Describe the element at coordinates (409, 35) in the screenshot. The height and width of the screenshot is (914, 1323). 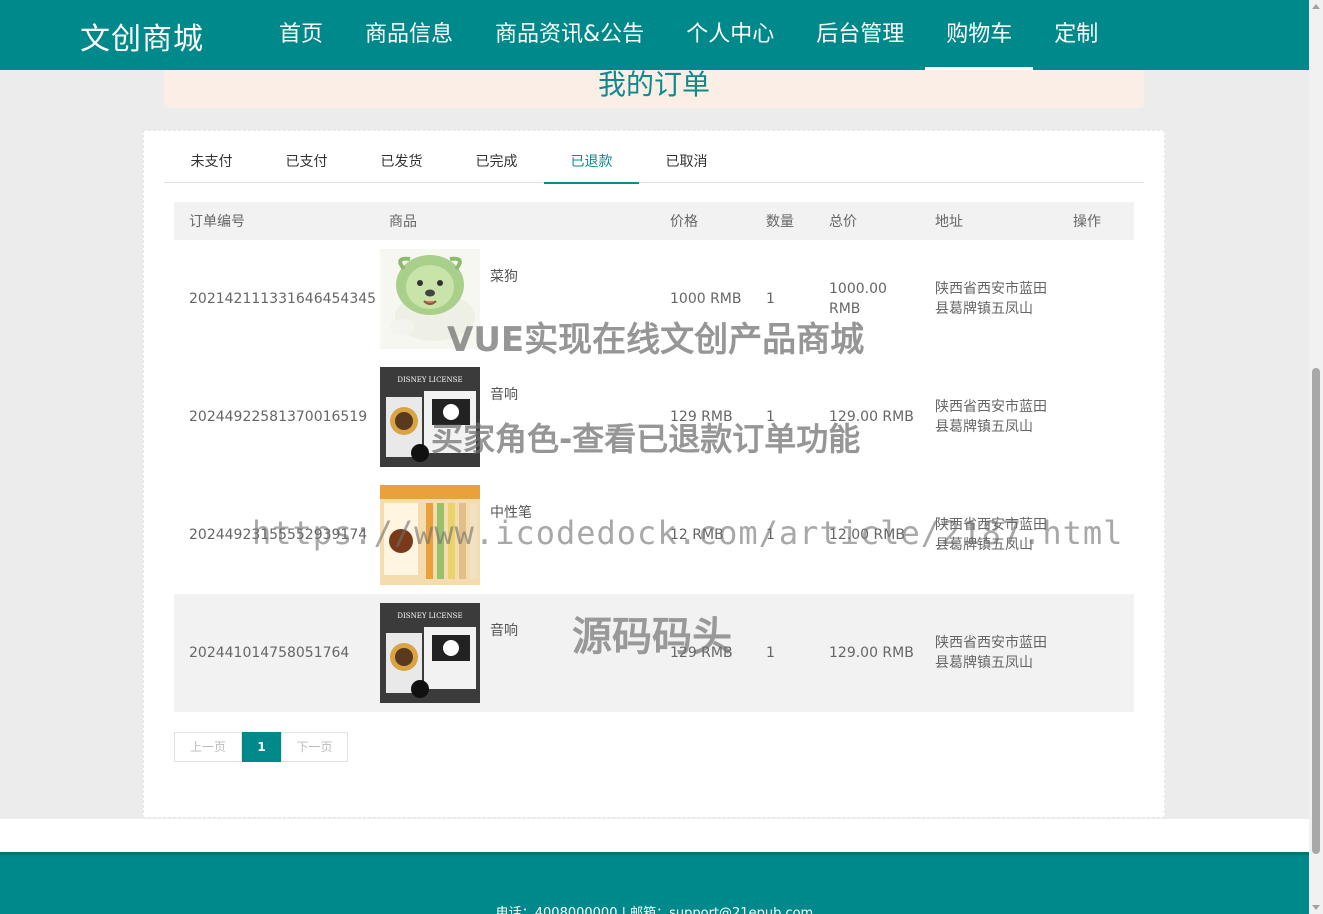
I see `nav-products: 商品信息` at that location.